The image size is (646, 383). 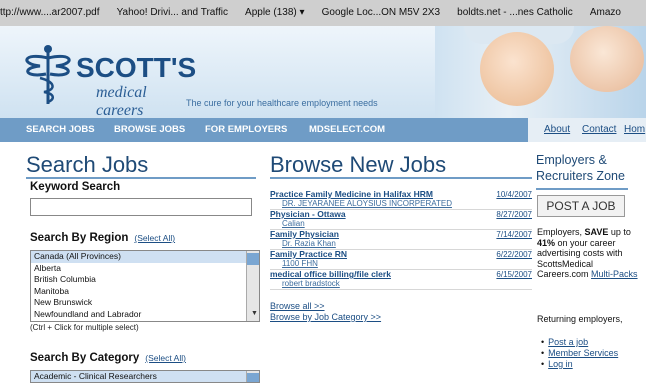 What do you see at coordinates (407, 243) in the screenshot?
I see `job-company-link: Dr. Razia Khan` at bounding box center [407, 243].